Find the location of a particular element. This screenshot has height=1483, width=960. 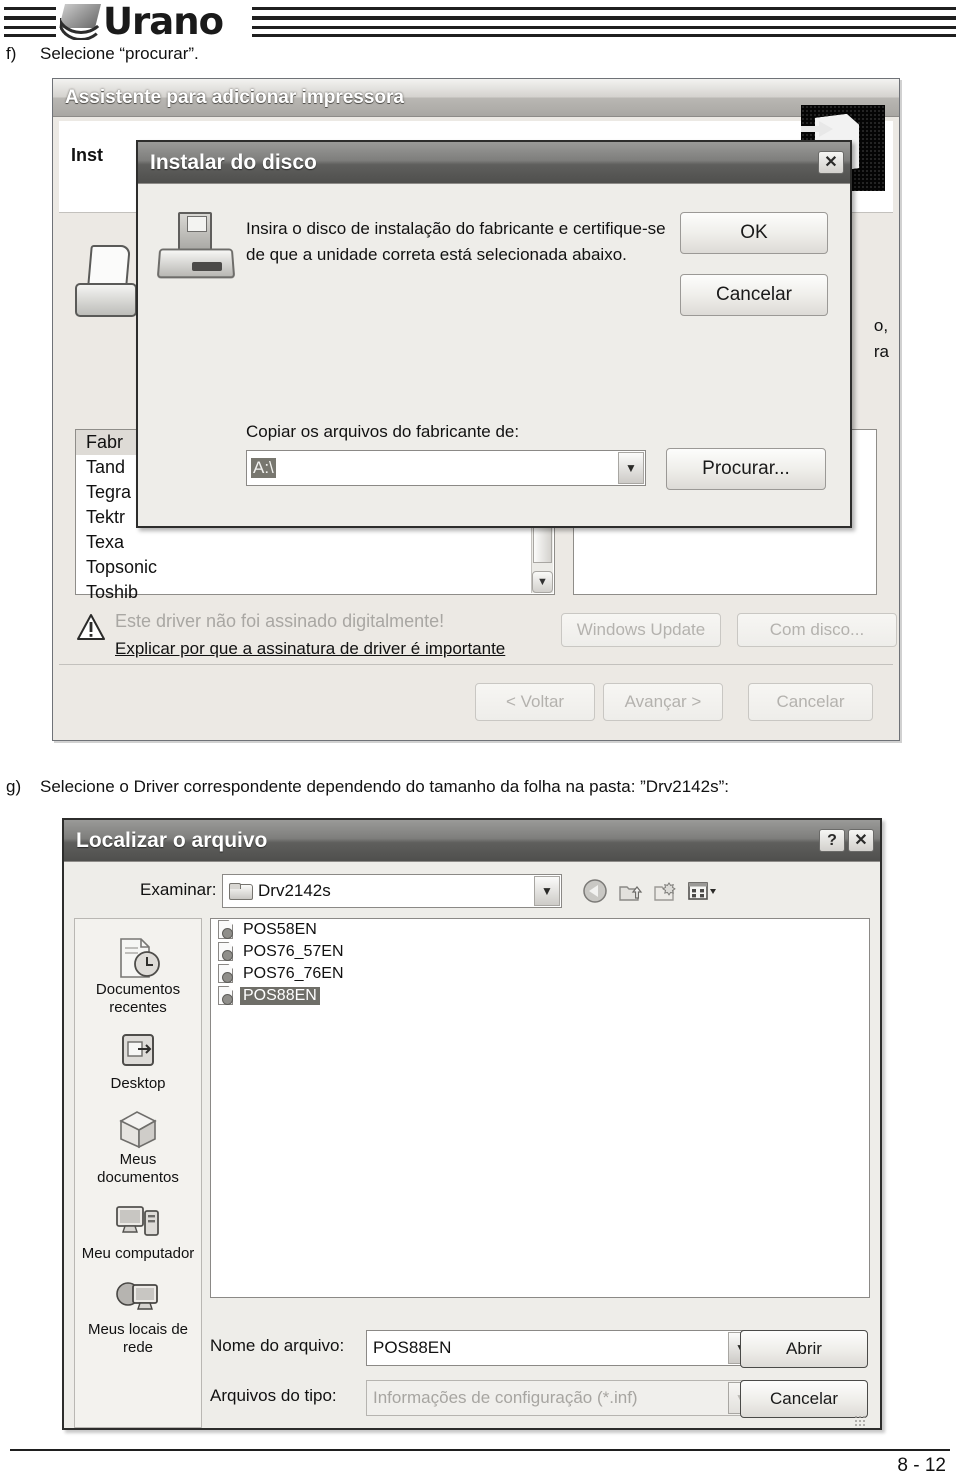

copy-source-combobox: A:\ ▼ is located at coordinates (446, 468).